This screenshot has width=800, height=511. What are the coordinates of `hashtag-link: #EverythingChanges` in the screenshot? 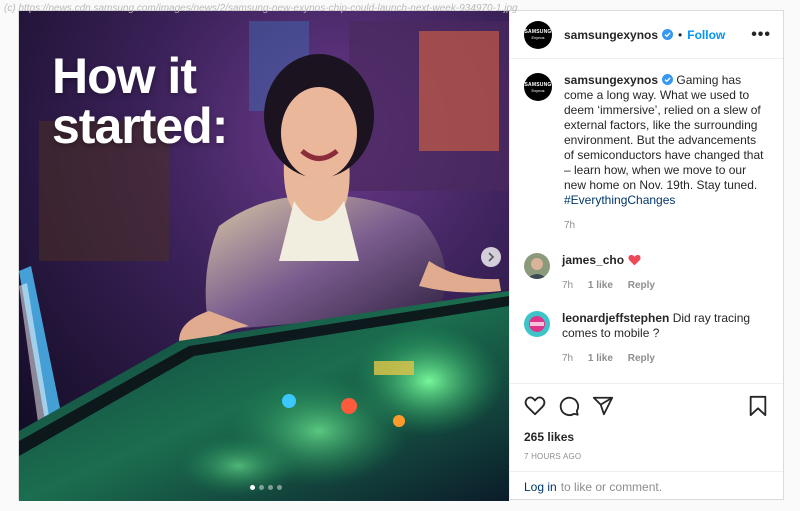 It's located at (619, 200).